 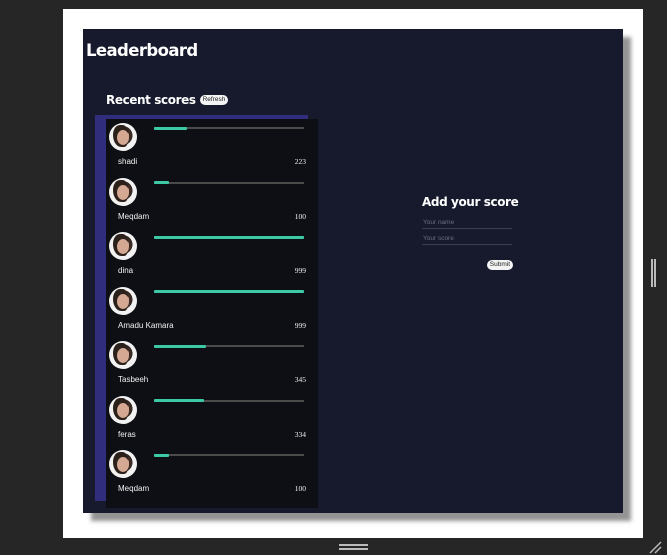 I want to click on recent-scores-title: Recent scores, so click(x=151, y=100).